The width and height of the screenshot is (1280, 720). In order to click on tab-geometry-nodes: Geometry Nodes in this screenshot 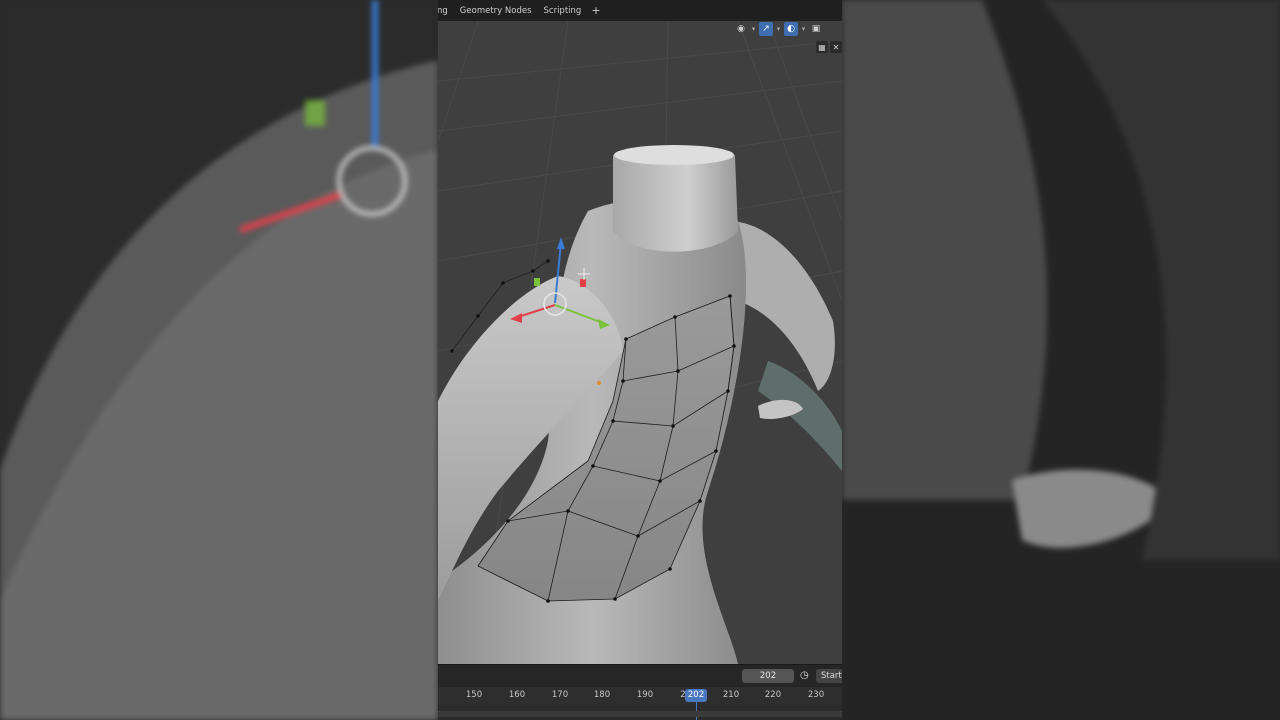, I will do `click(496, 11)`.